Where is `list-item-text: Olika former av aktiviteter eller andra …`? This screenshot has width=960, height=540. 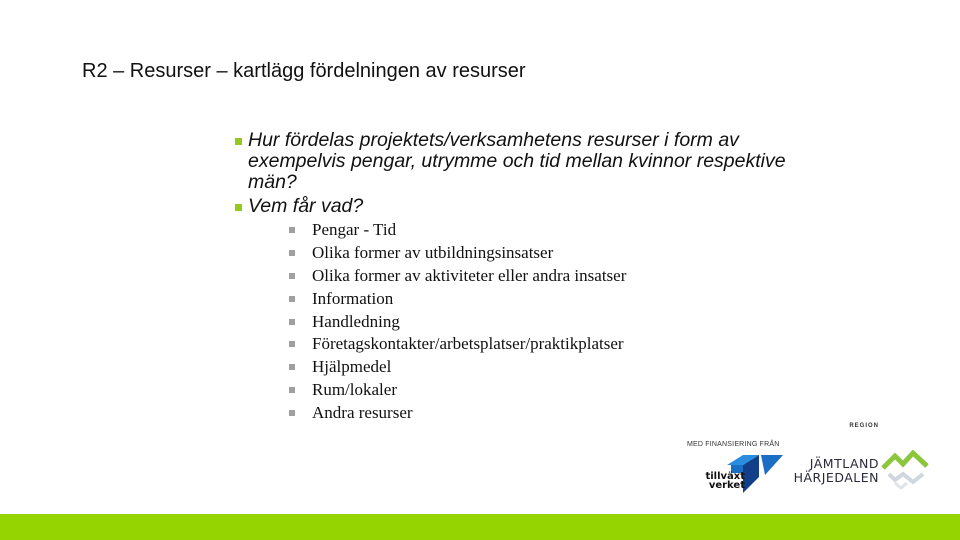 list-item-text: Olika former av aktiviteter eller andra … is located at coordinates (469, 275).